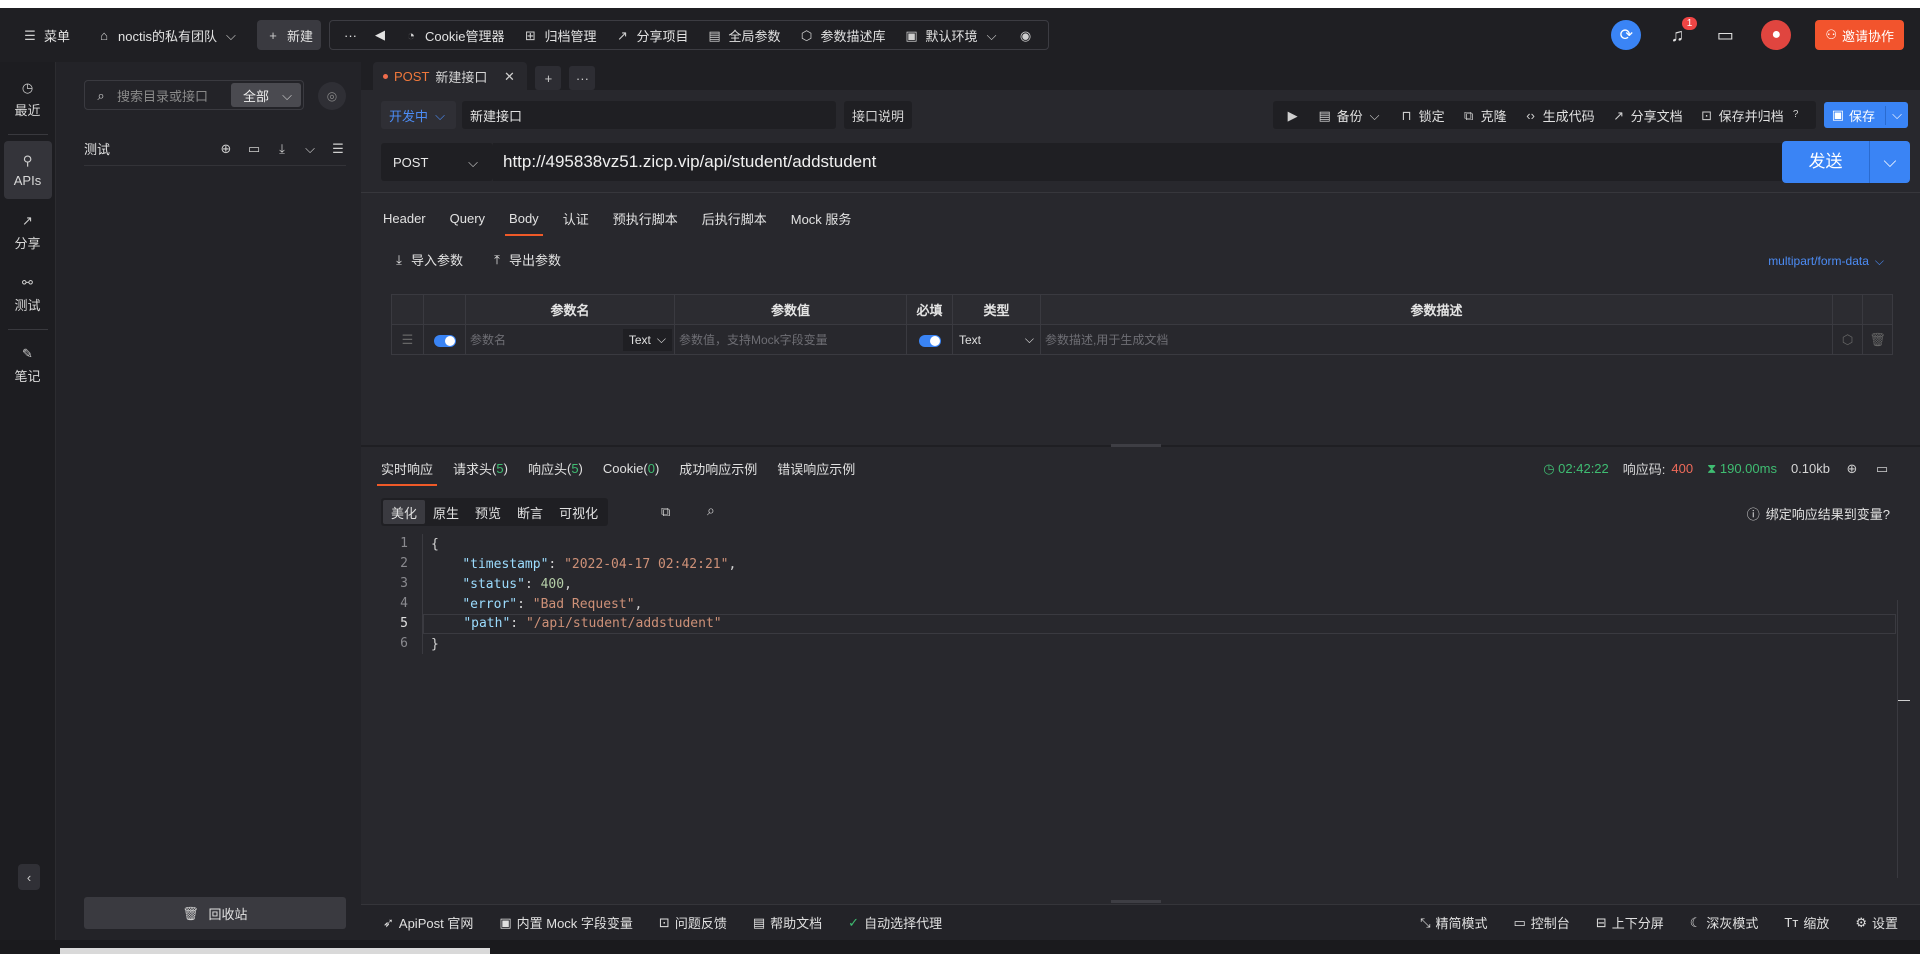 The width and height of the screenshot is (1920, 954). I want to click on view-environment-button: ◉, so click(1026, 35).